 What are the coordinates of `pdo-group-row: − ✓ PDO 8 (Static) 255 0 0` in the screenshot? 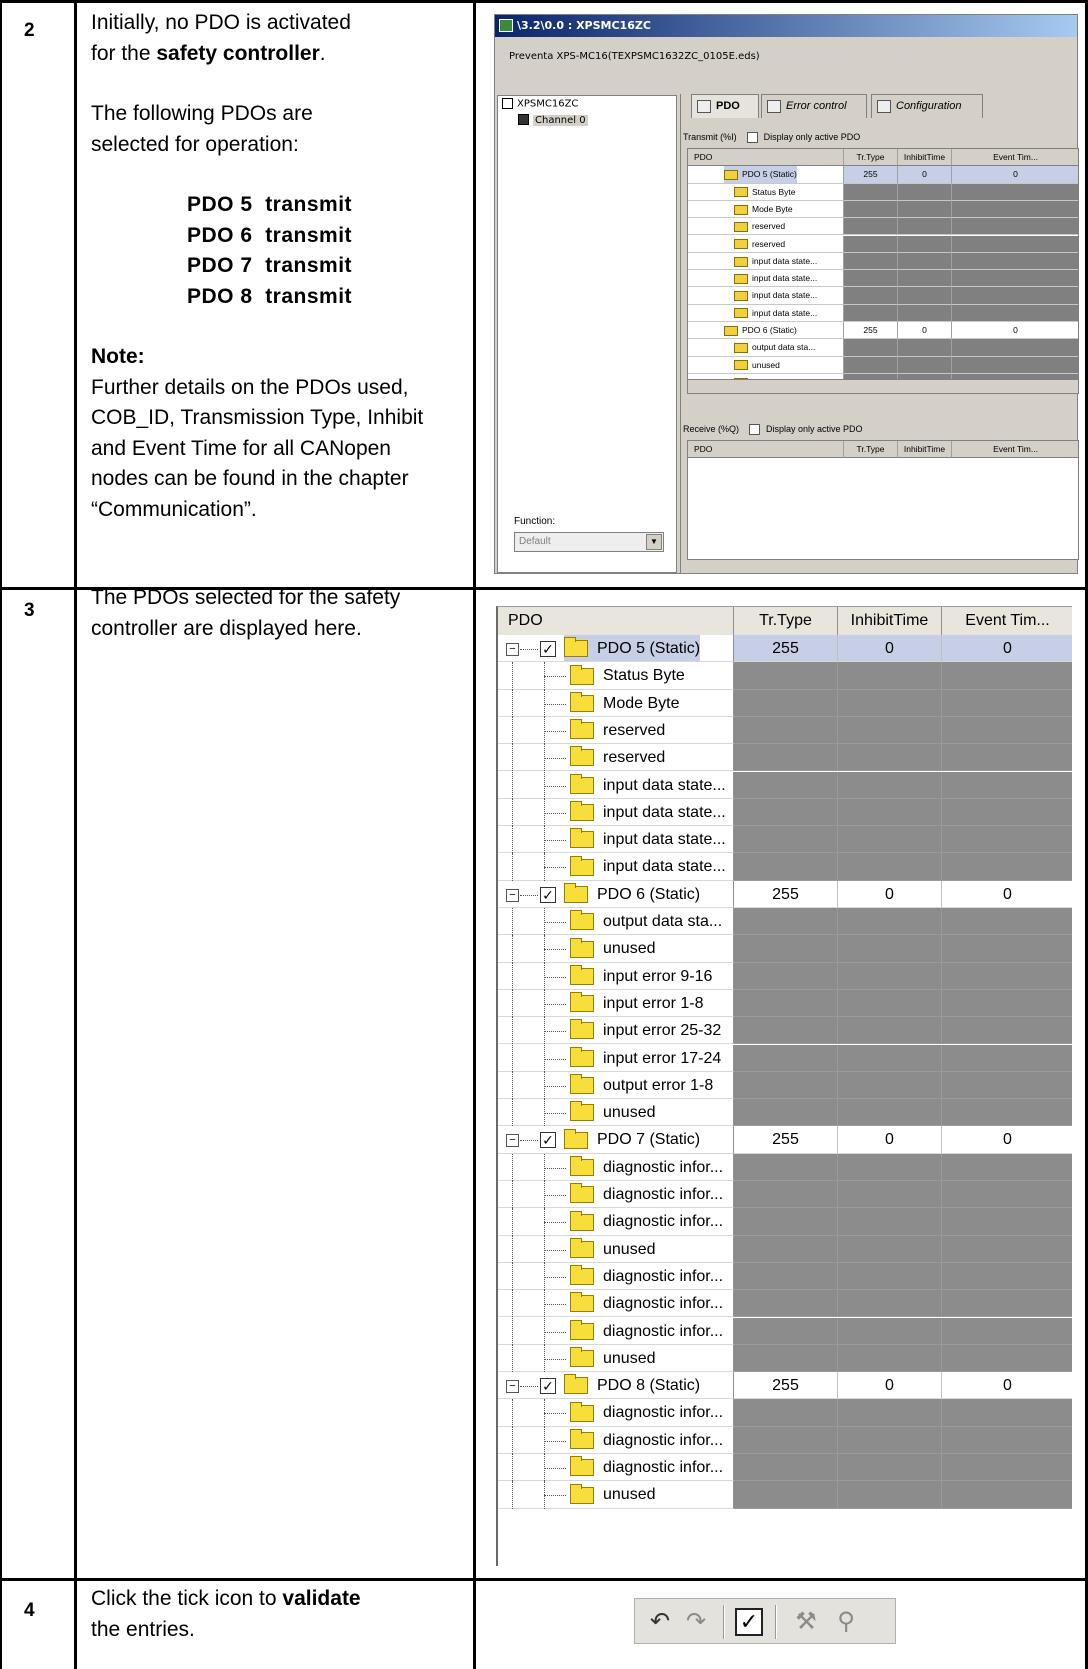 It's located at (785, 1386).